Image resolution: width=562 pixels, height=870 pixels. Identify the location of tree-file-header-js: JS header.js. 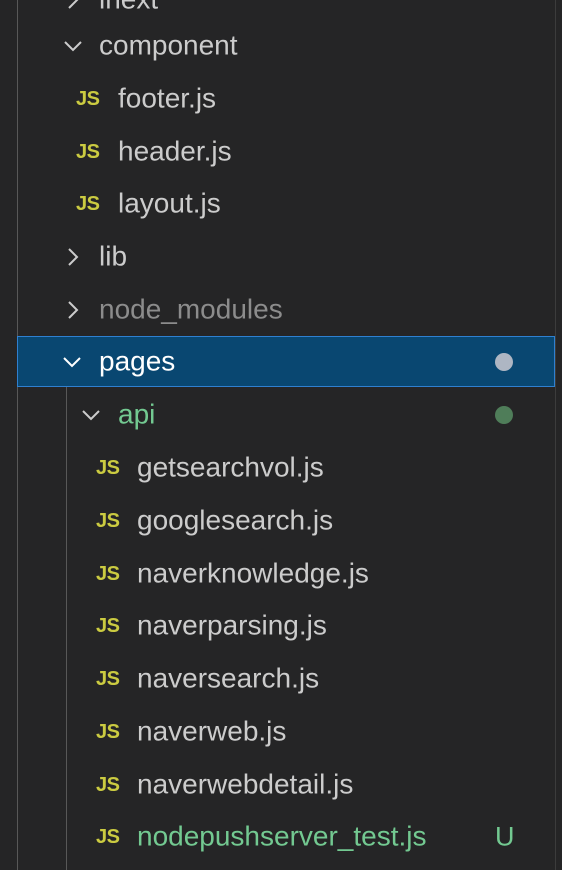
(277, 151).